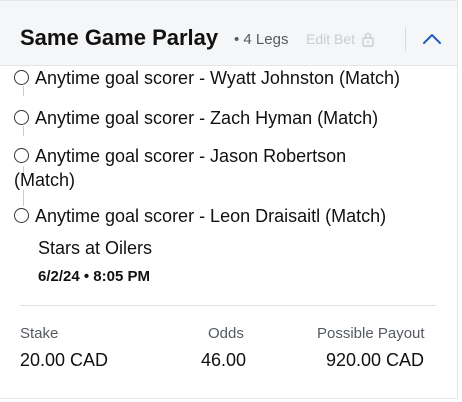  I want to click on payout-value: 920.00 CAD, so click(375, 360).